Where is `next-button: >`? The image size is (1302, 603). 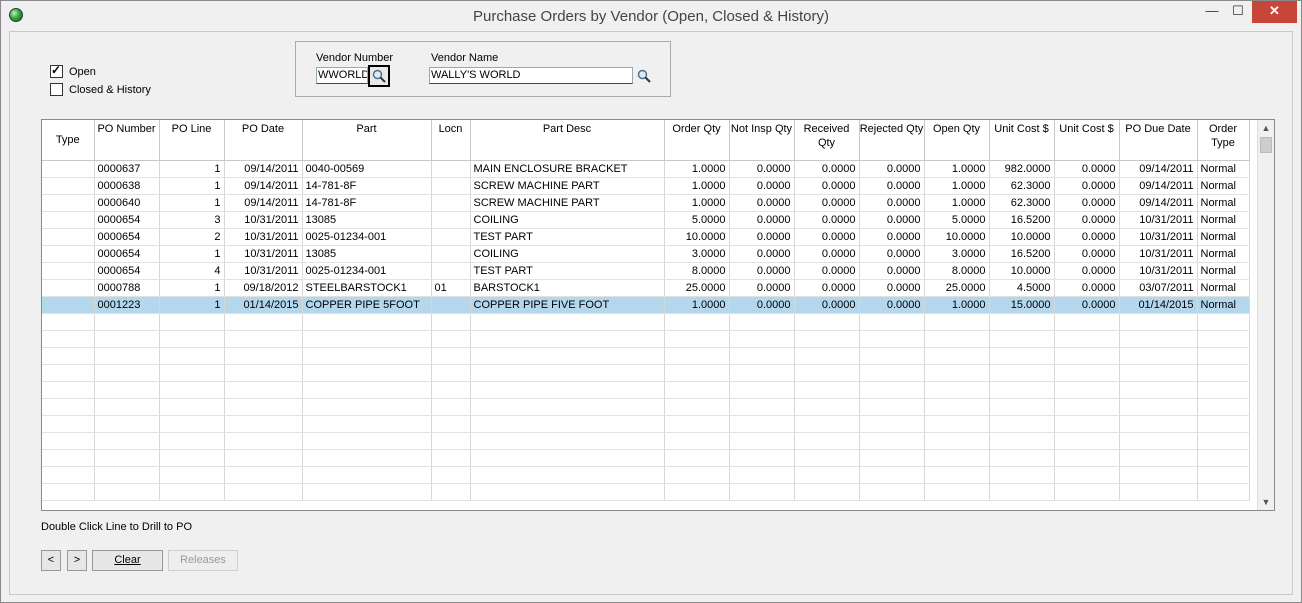 next-button: > is located at coordinates (77, 560).